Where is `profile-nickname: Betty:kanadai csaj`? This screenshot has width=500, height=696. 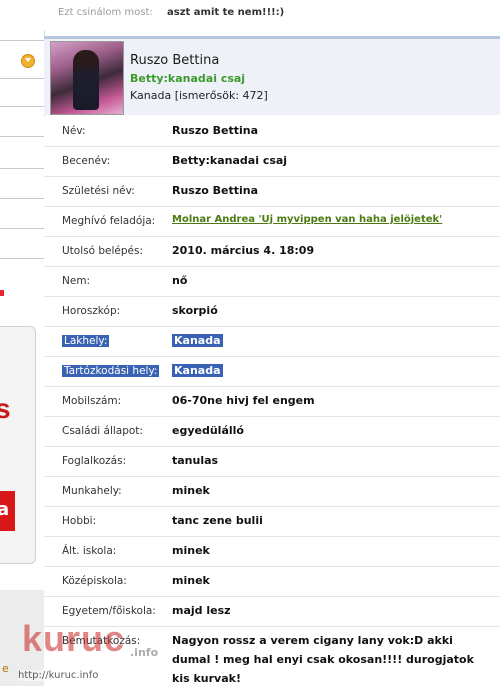 profile-nickname: Betty:kanadai csaj is located at coordinates (188, 78).